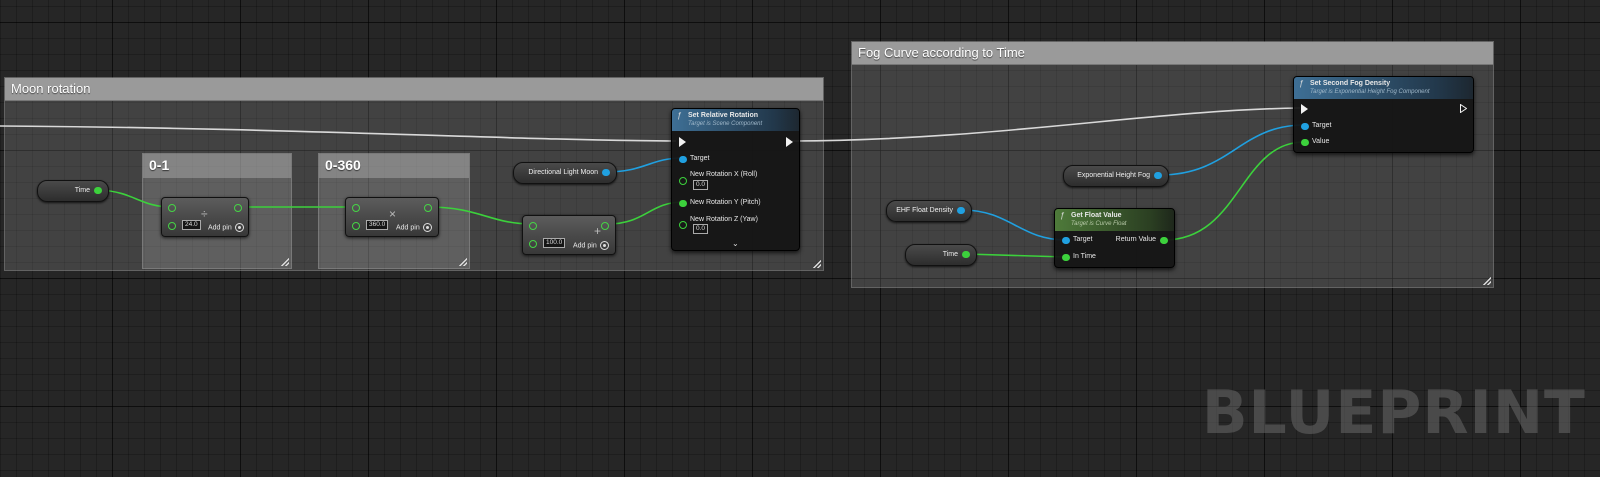 The height and width of the screenshot is (477, 1600). Describe the element at coordinates (1164, 240) in the screenshot. I see `return-value-pin` at that location.